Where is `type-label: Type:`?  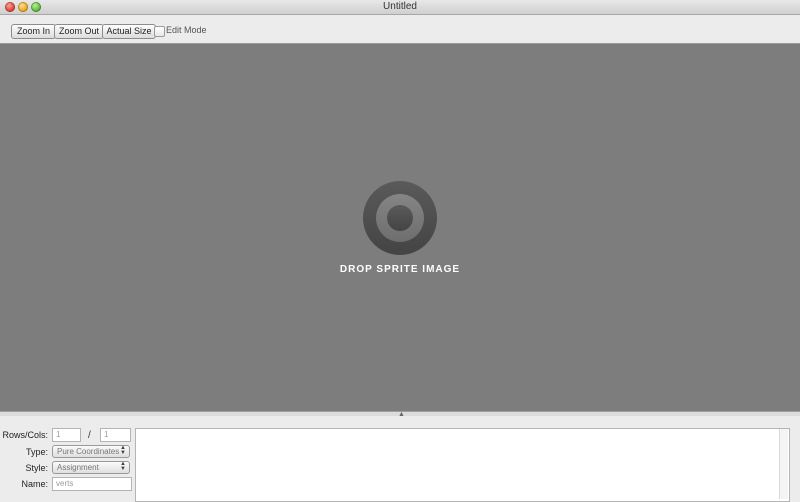
type-label: Type: is located at coordinates (36, 452).